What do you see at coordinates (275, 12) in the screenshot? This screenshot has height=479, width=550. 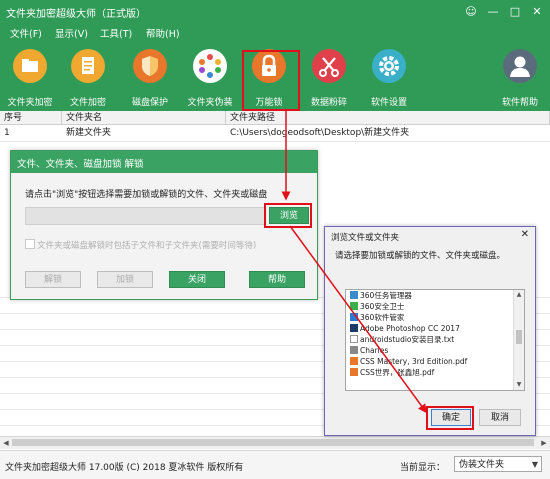 I see `title-bar: 文件夹加密超级大师（正式版） ☺ — □ ✕` at bounding box center [275, 12].